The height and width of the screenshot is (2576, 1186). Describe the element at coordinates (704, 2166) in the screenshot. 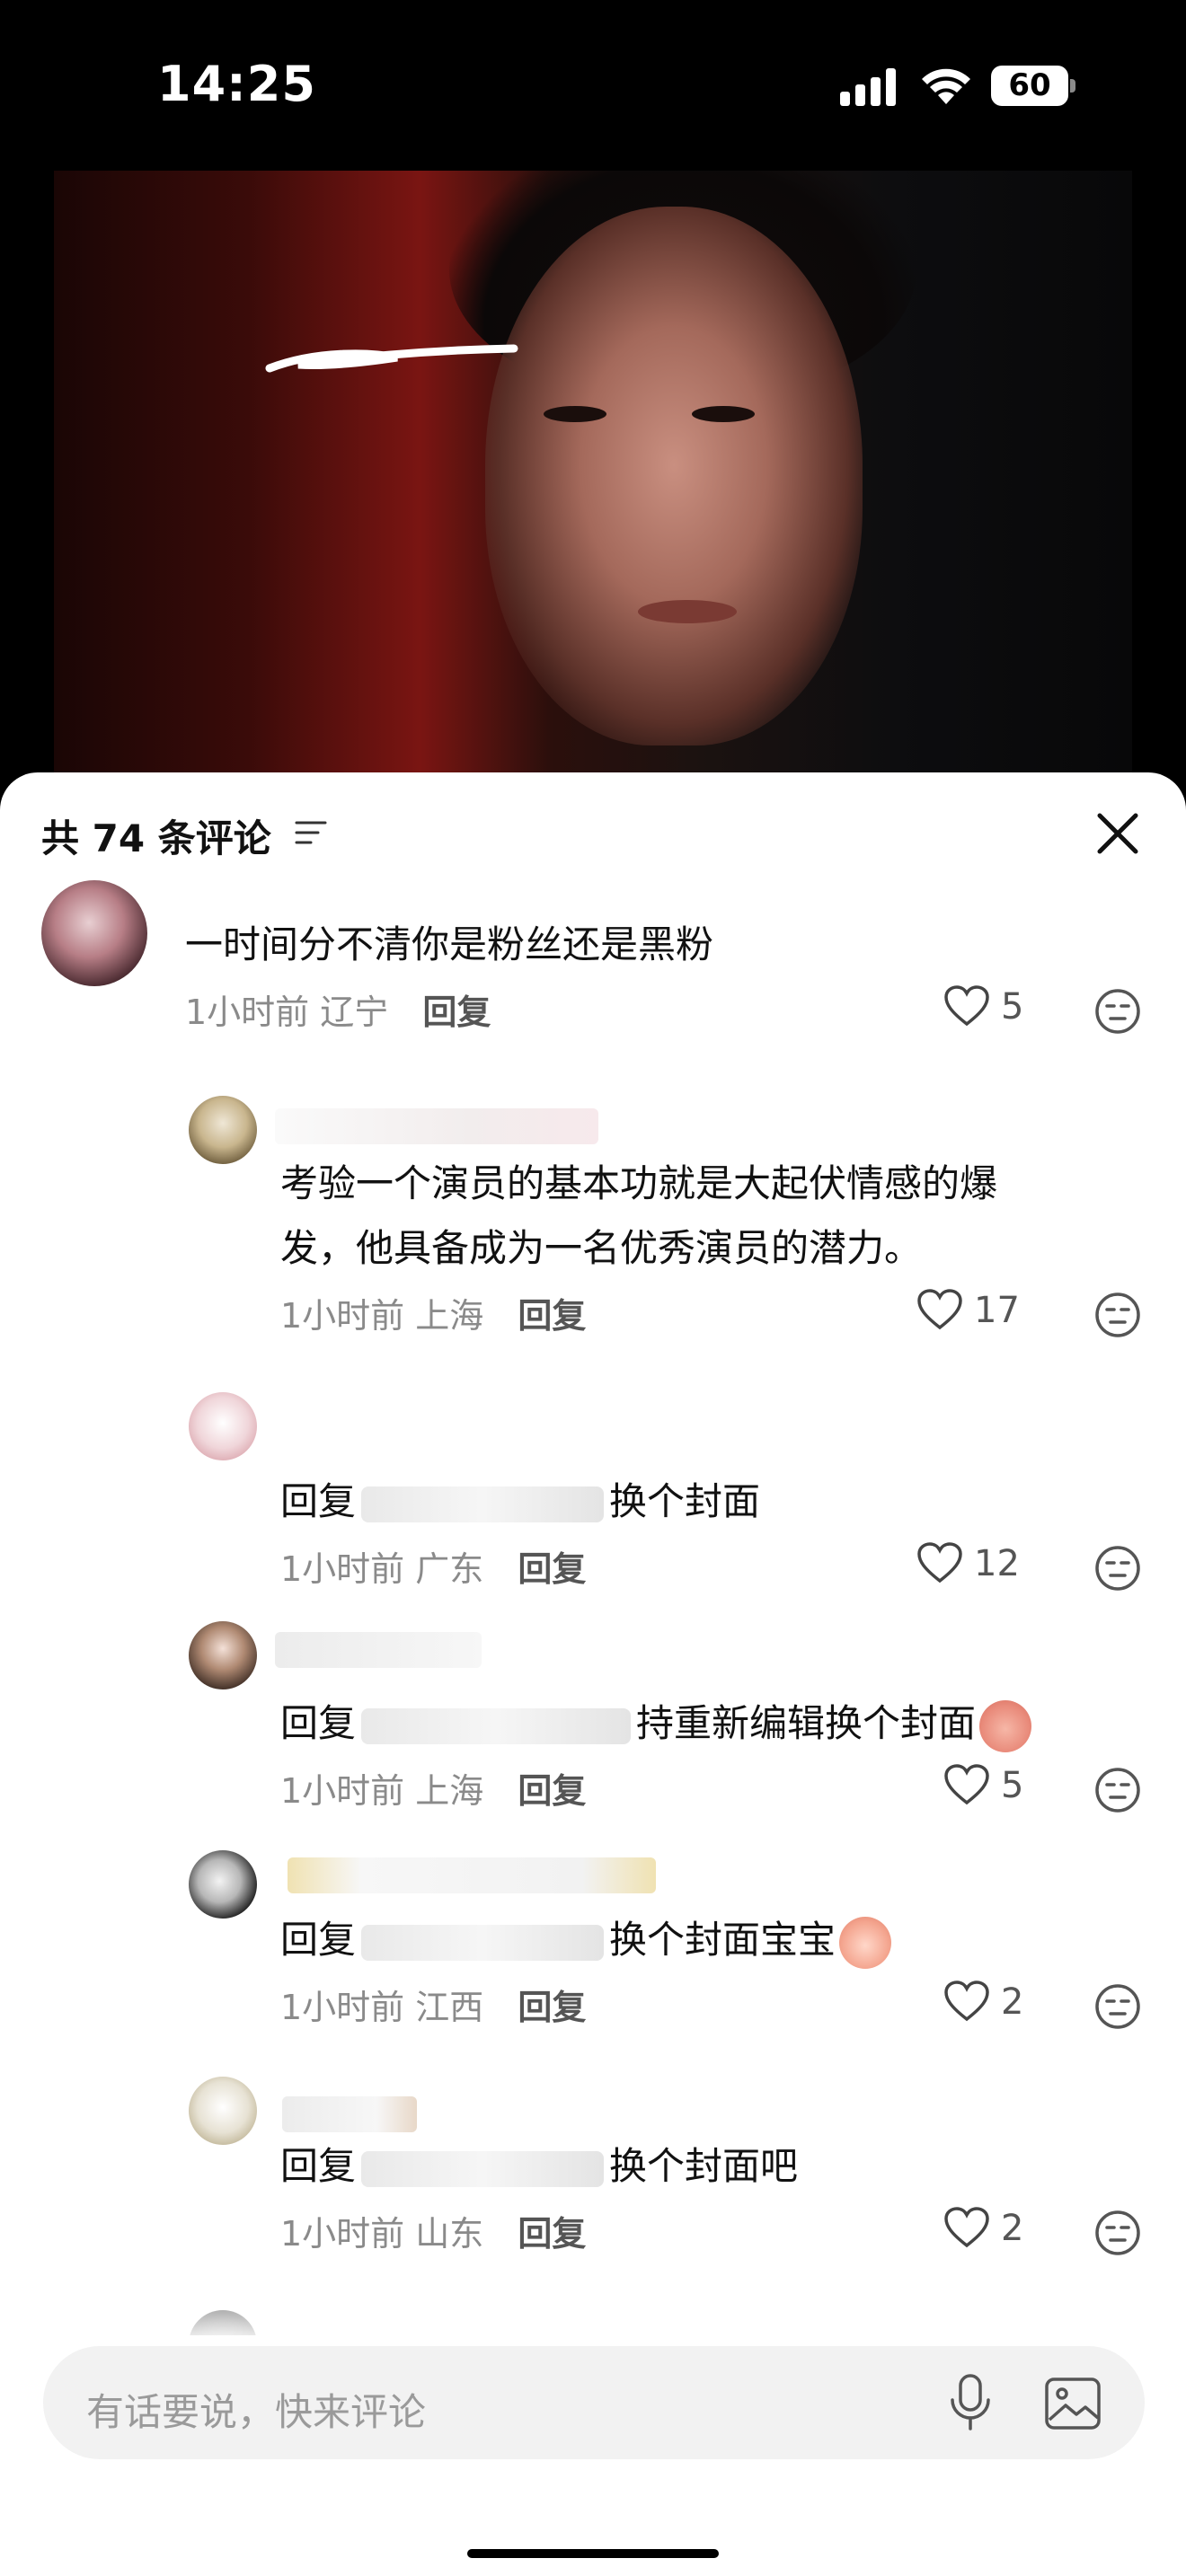

I see `reply-body: 换个封面吧` at that location.